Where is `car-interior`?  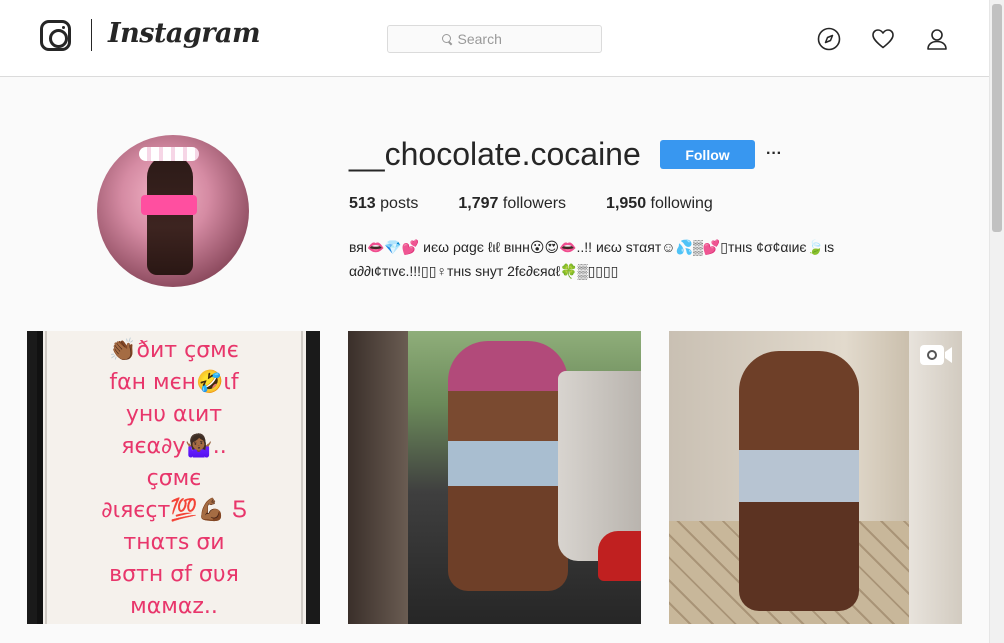
car-interior is located at coordinates (378, 477).